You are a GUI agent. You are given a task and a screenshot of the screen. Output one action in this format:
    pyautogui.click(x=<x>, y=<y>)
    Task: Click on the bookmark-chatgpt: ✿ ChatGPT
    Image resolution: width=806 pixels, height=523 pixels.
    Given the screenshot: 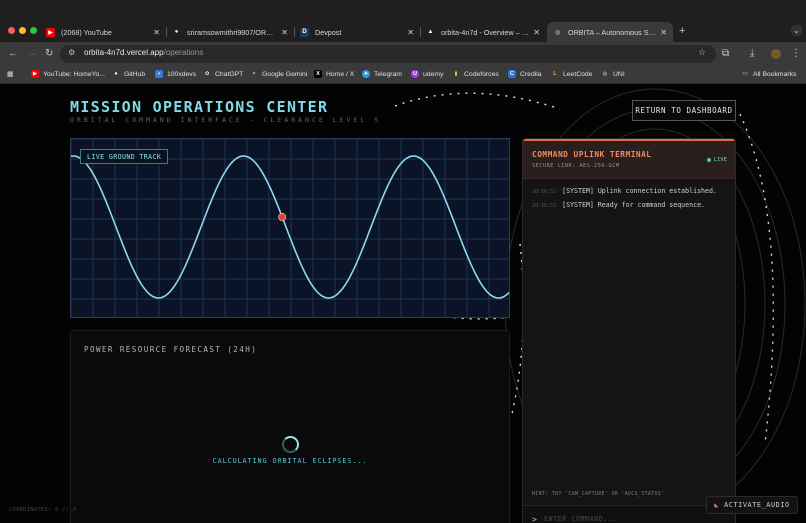 What is the action you would take?
    pyautogui.click(x=223, y=74)
    